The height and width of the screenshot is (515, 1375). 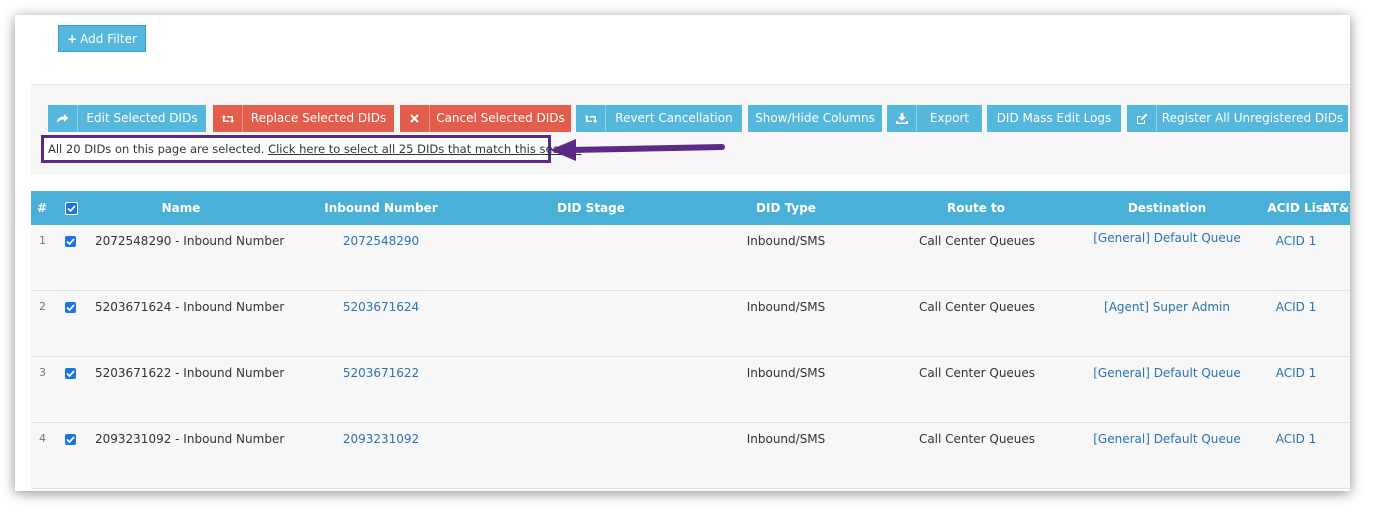 What do you see at coordinates (1167, 208) in the screenshot?
I see `col-destination: Destination` at bounding box center [1167, 208].